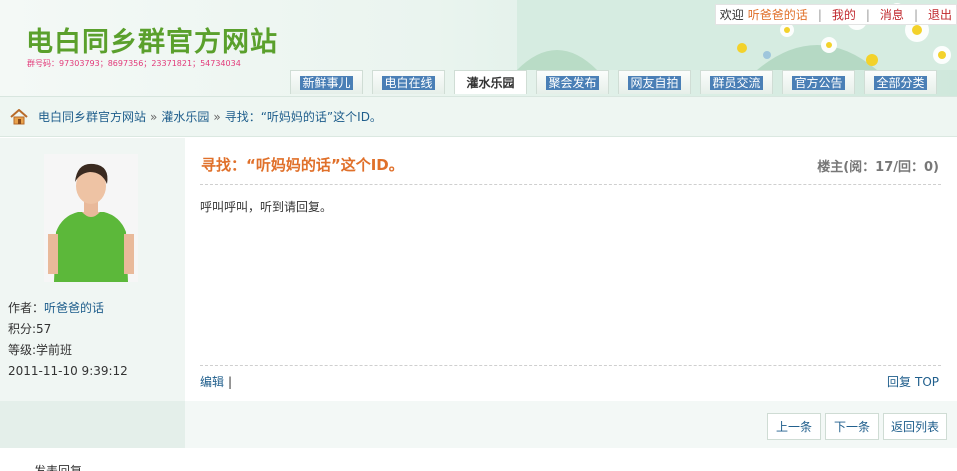  What do you see at coordinates (212, 382) in the screenshot?
I see `edit-link: 编辑` at bounding box center [212, 382].